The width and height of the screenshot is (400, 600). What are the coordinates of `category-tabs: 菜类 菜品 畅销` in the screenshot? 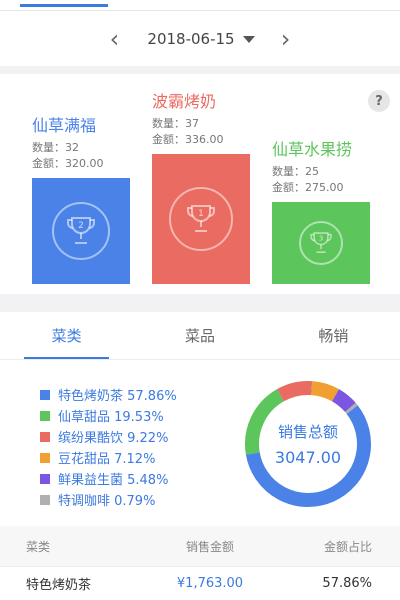 It's located at (200, 336).